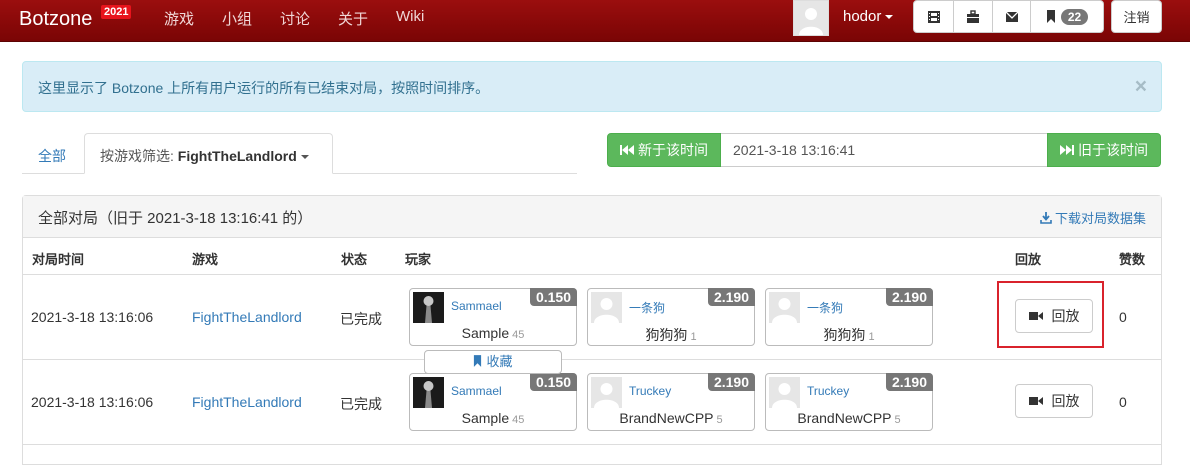 The height and width of the screenshot is (465, 1190). I want to click on newer-than-label: 新于该时间, so click(673, 150).